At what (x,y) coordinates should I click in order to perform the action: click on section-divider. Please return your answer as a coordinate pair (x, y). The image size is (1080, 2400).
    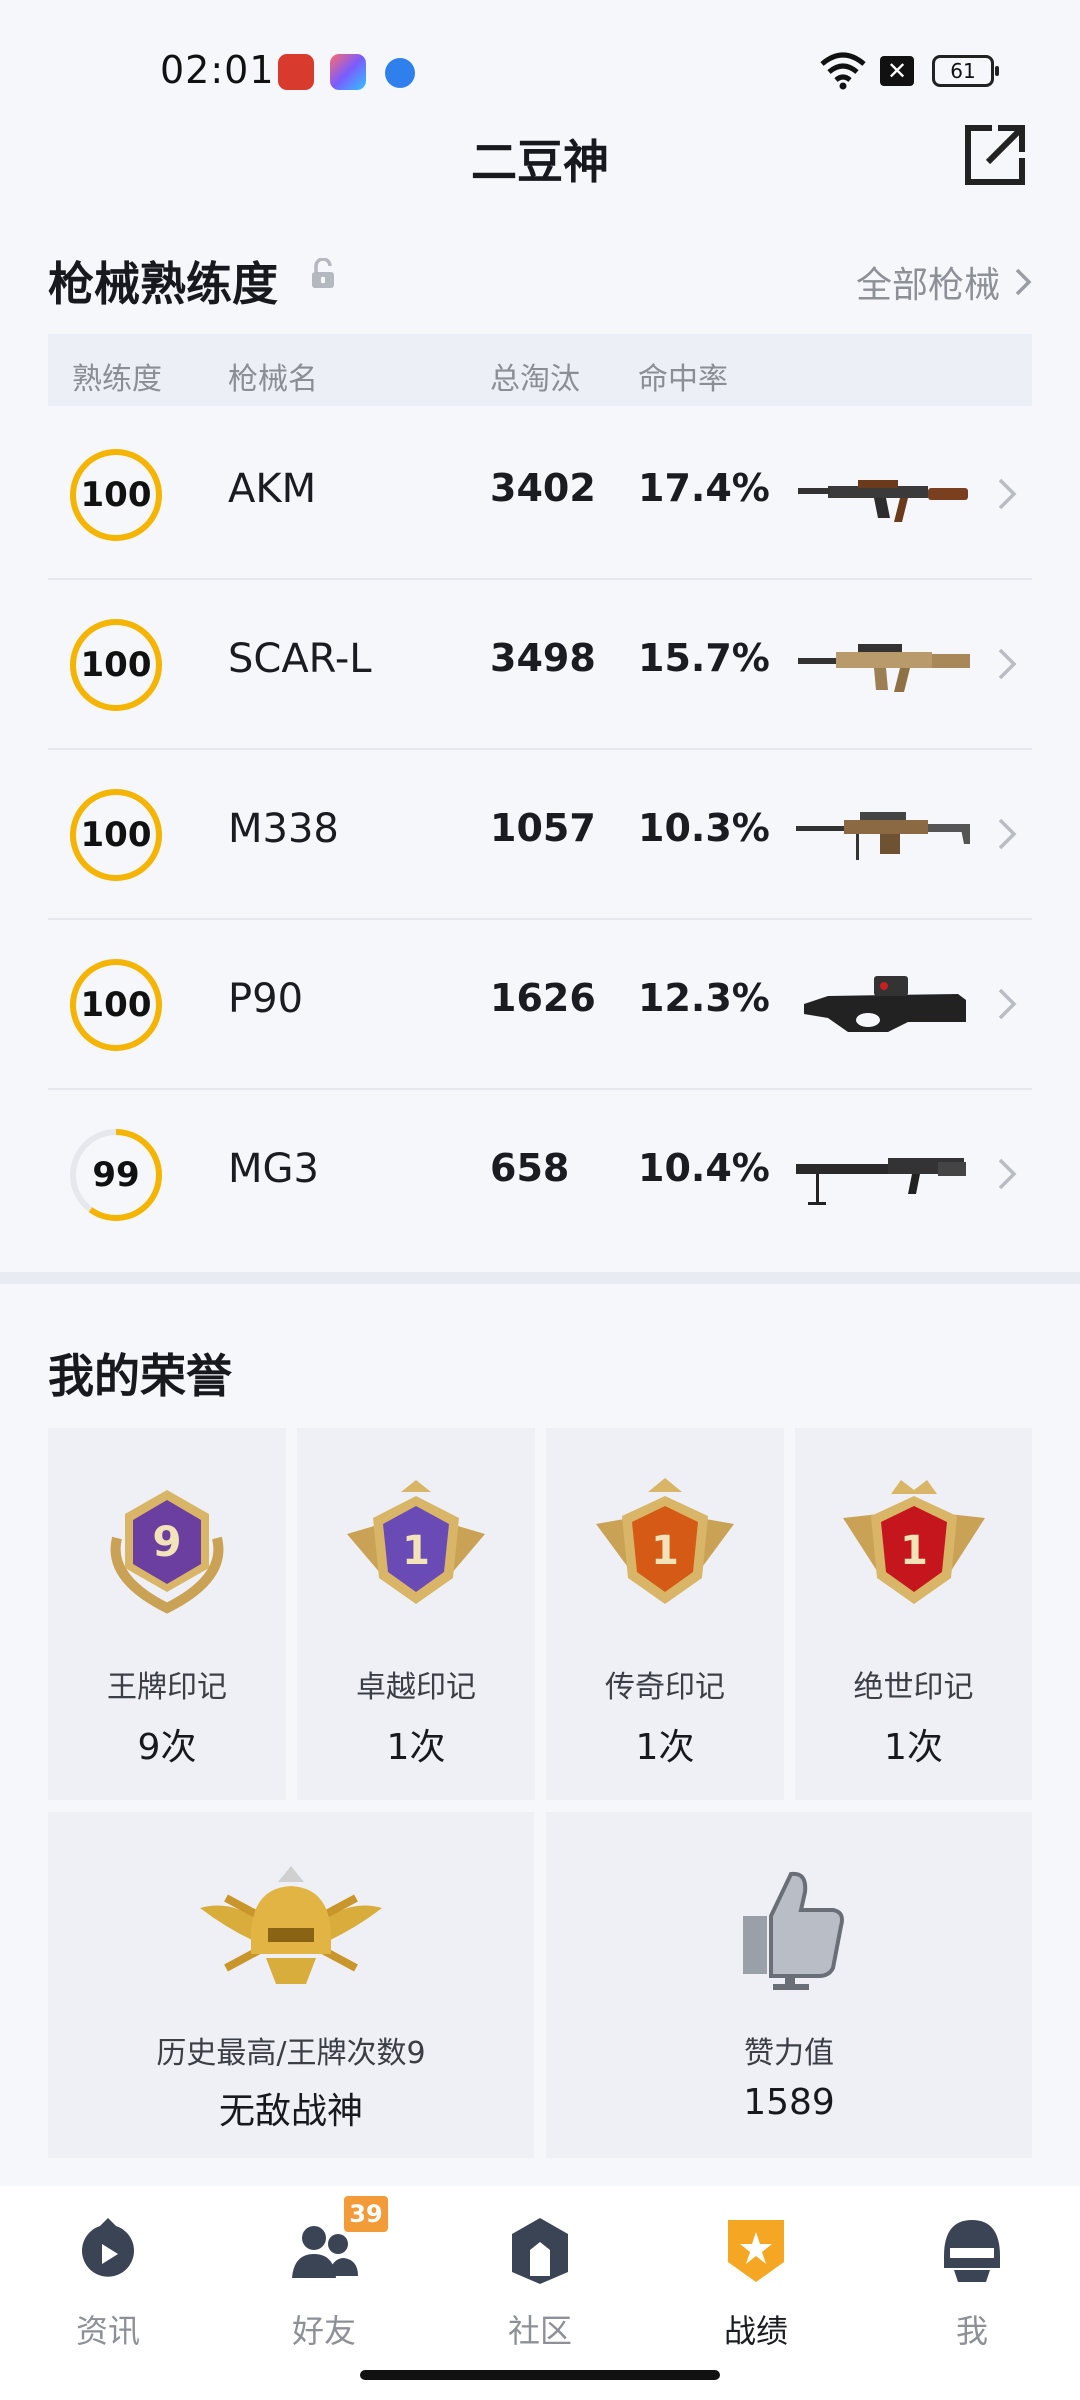
    Looking at the image, I should click on (540, 1278).